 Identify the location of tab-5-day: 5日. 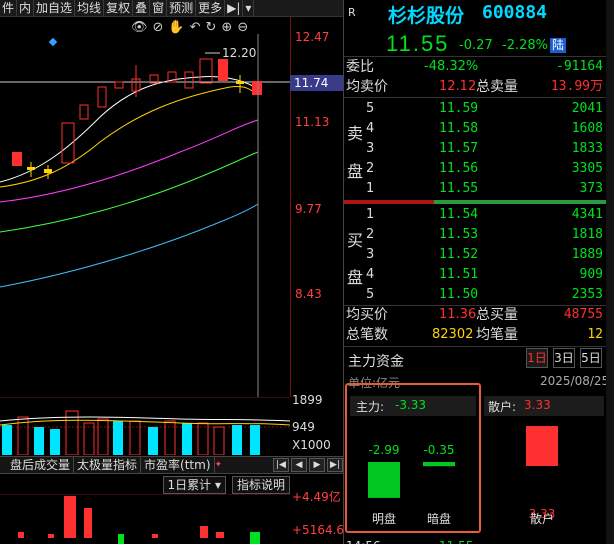
(591, 358).